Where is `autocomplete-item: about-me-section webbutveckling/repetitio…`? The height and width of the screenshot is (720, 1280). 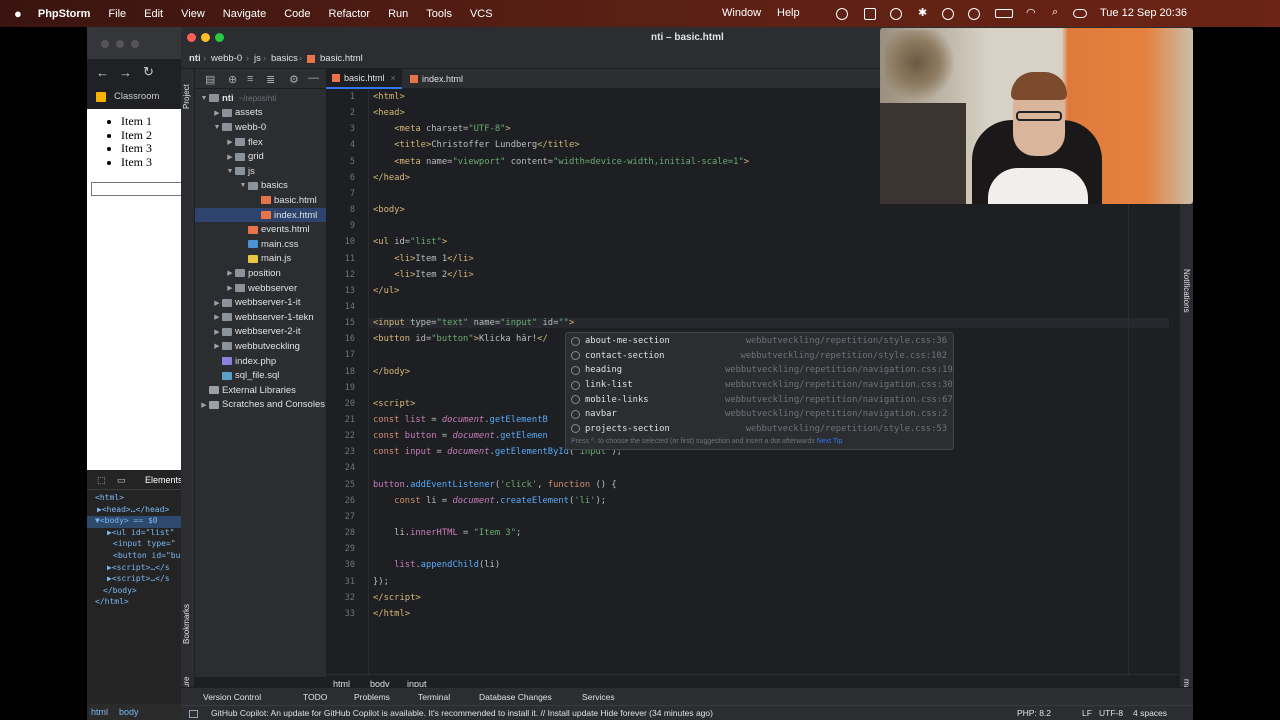
autocomplete-item: about-me-section webbutveckling/repetitio… is located at coordinates (759, 341).